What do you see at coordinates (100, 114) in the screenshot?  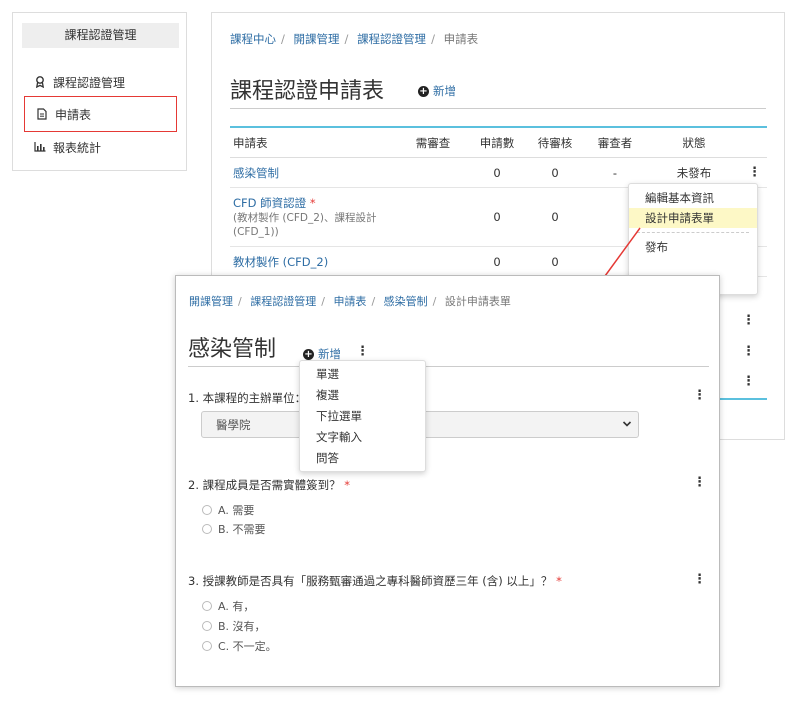 I see `sidebar-item-application-form: 申請表` at bounding box center [100, 114].